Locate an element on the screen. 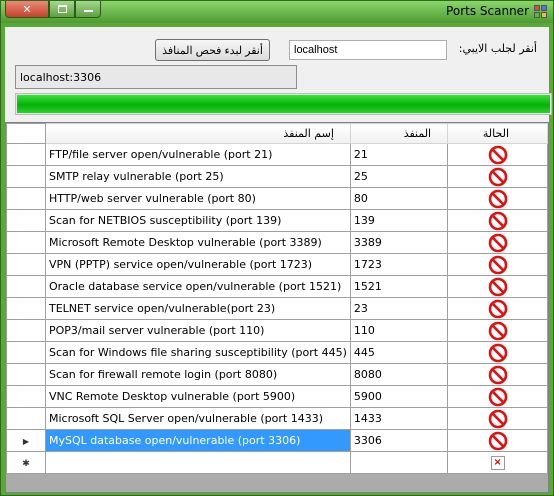 This screenshot has height=496, width=554. port-number-cell: 1521 is located at coordinates (399, 286).